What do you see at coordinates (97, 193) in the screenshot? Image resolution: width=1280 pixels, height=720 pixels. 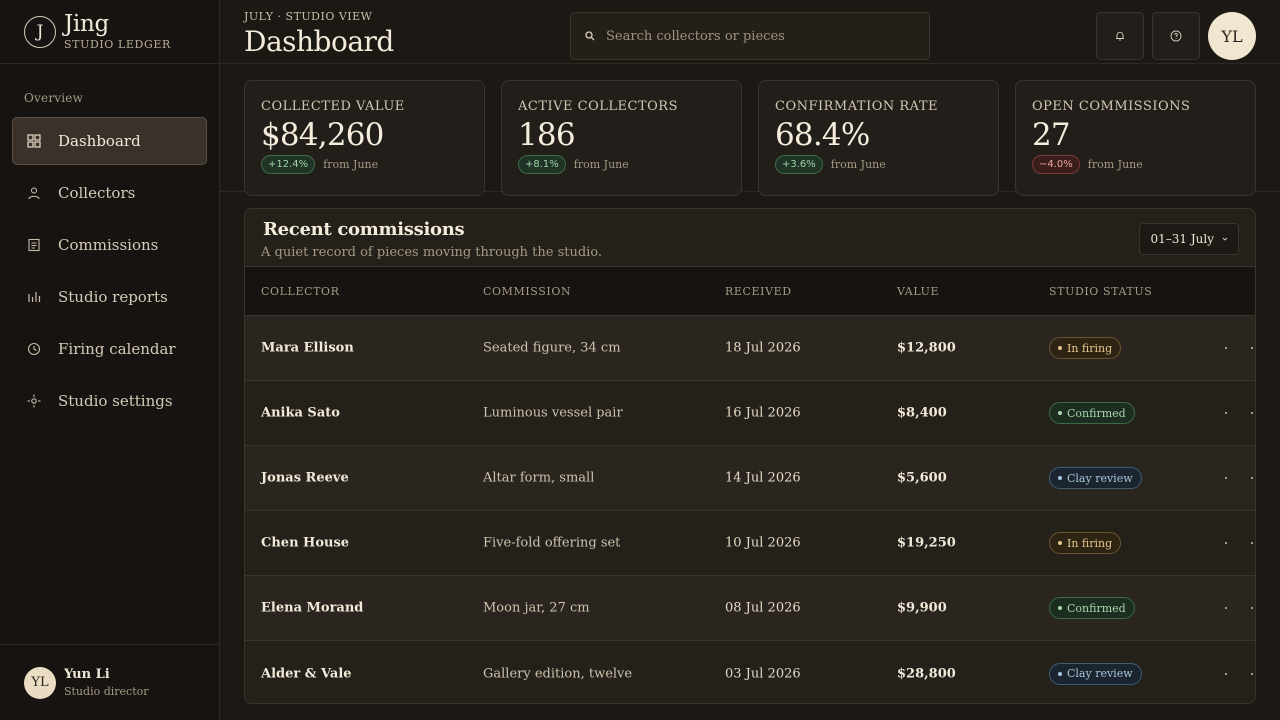 I see `sidebar-item-label: Collectors` at bounding box center [97, 193].